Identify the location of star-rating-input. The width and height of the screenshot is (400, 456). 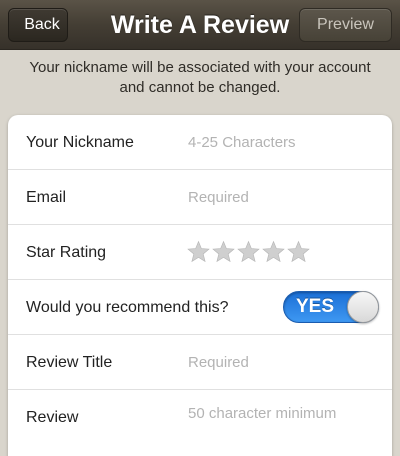
(248, 252).